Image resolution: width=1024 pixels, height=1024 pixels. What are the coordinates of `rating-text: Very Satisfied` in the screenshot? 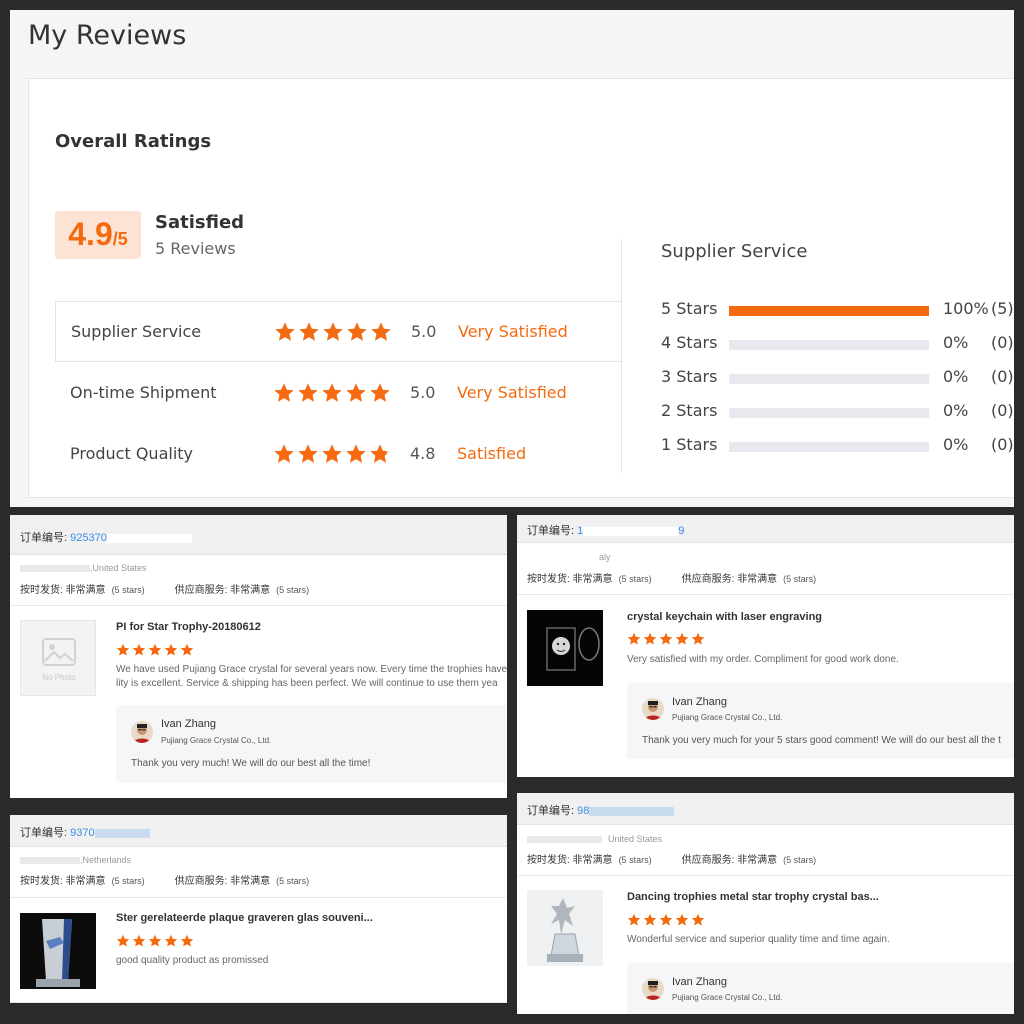 It's located at (513, 331).